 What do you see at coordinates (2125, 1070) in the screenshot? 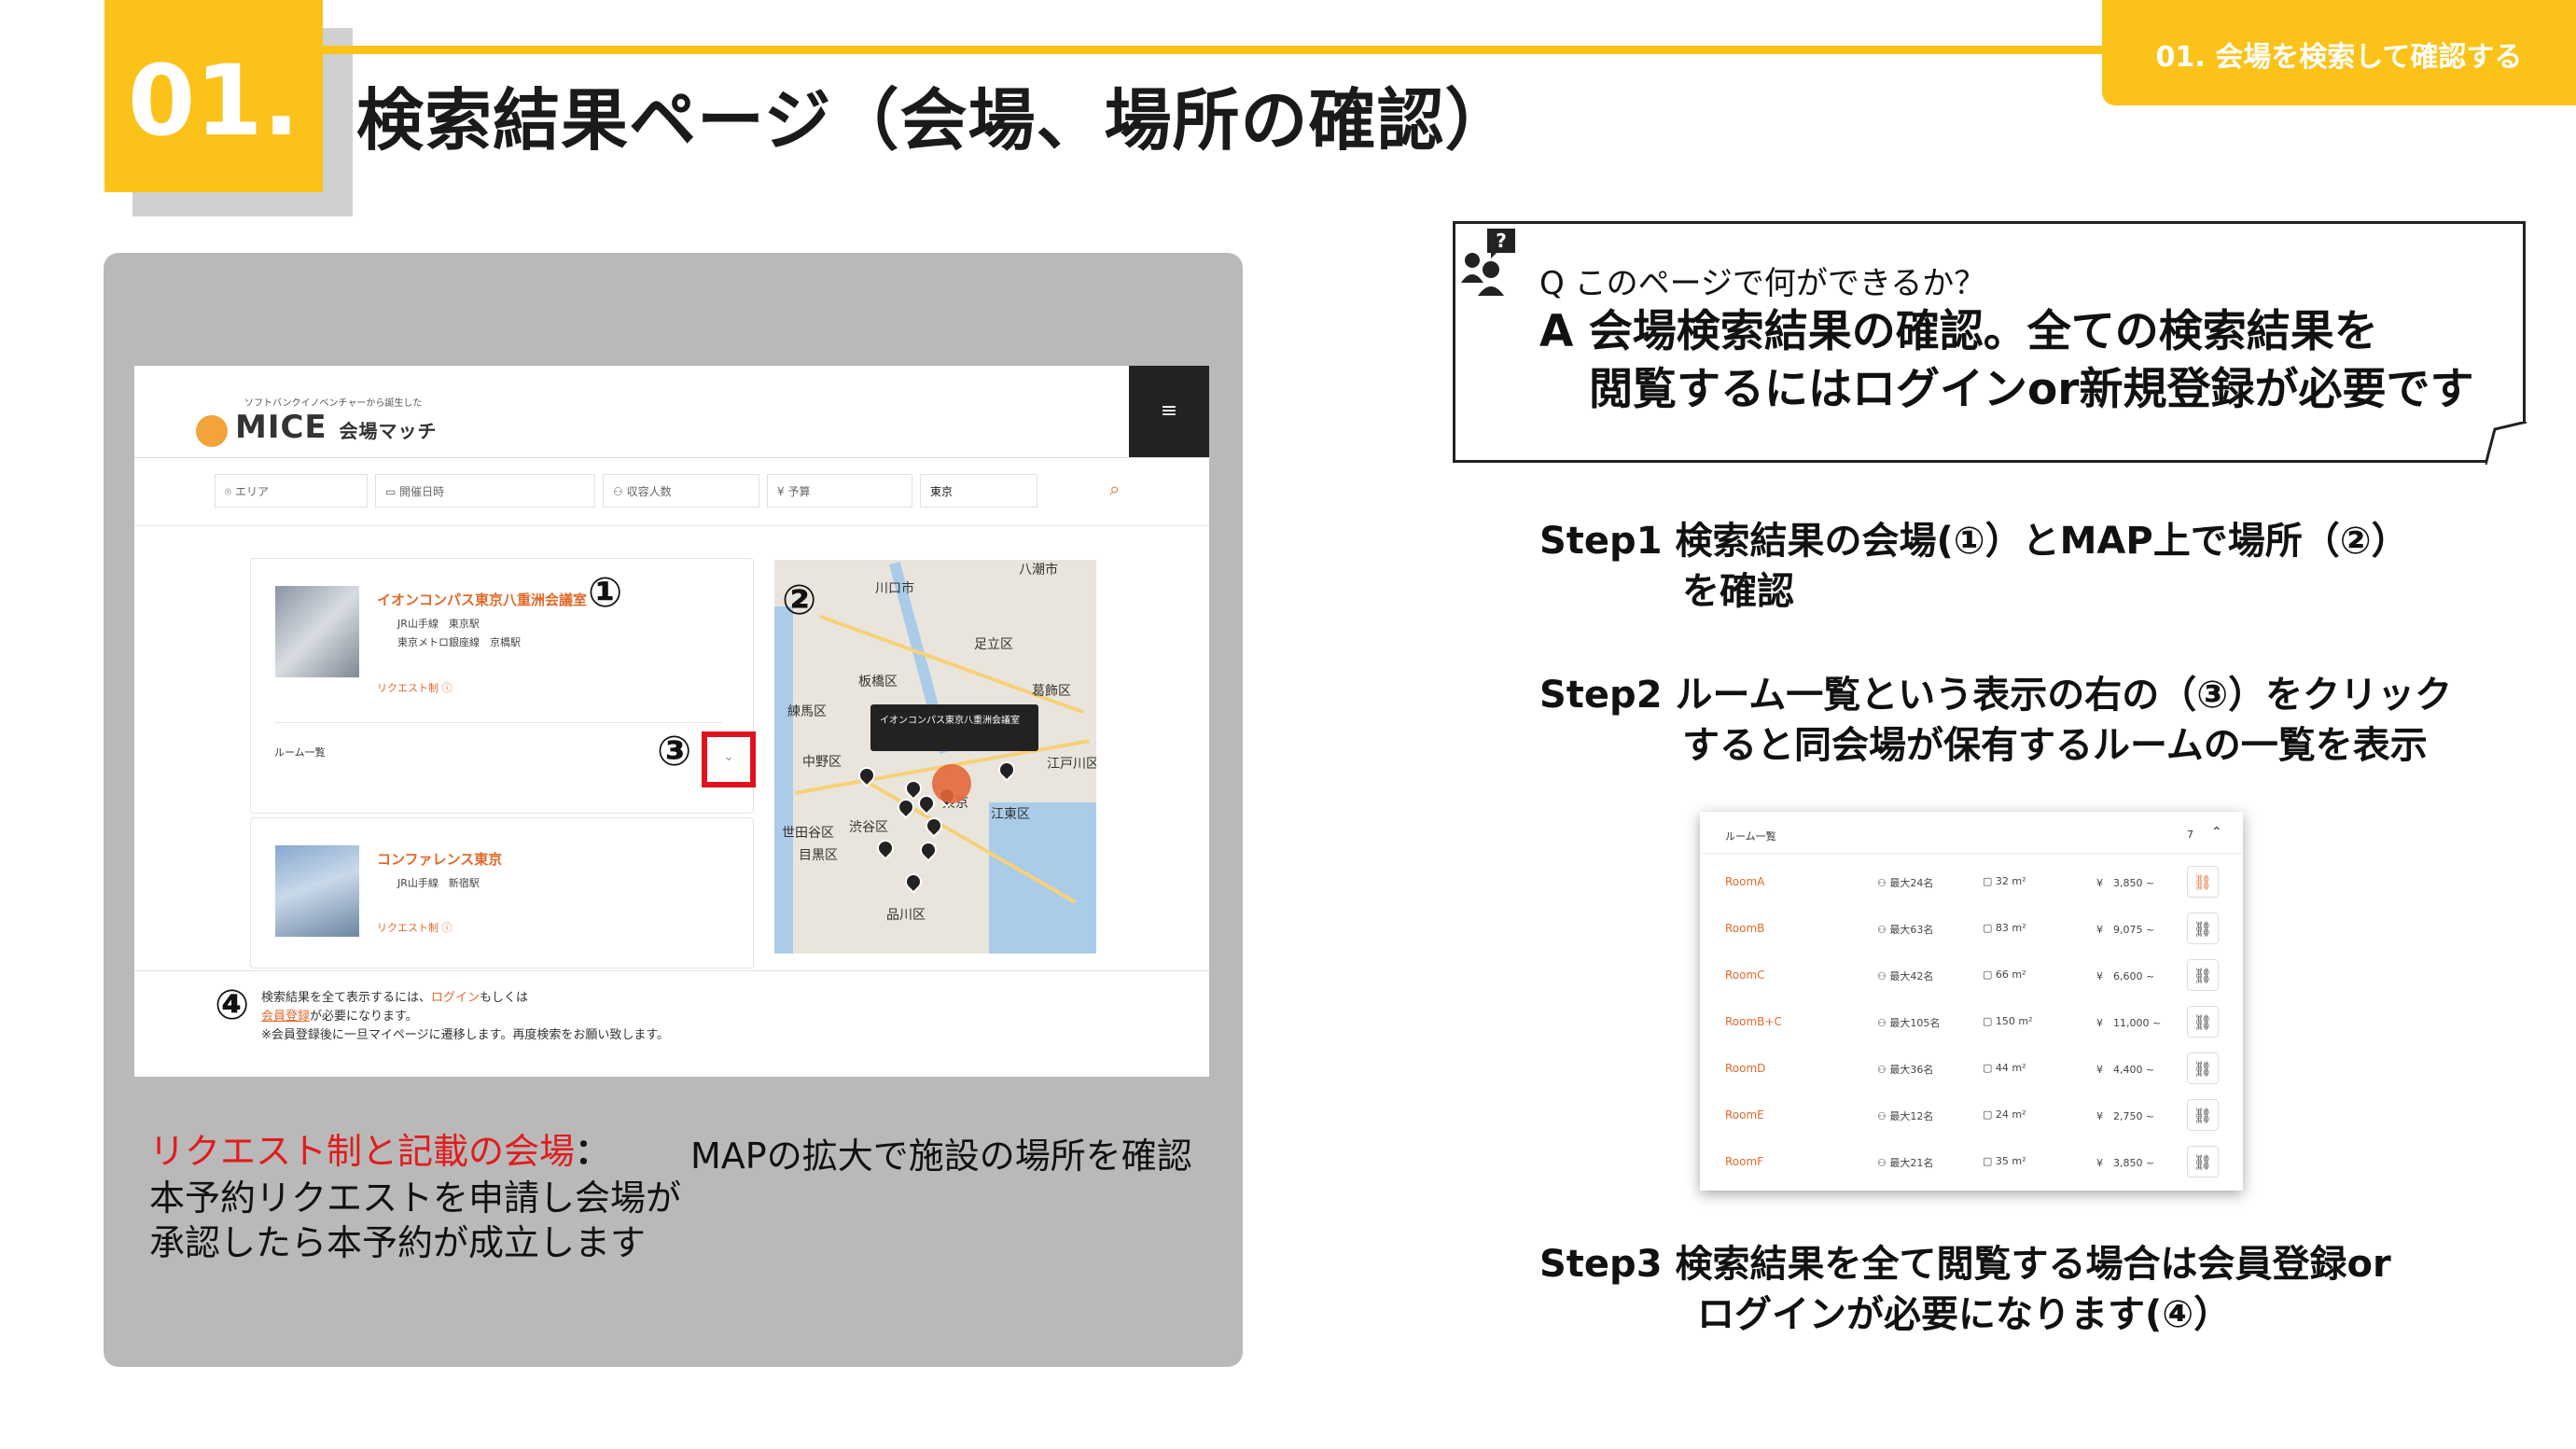
I see `room-price: ¥ 4,400 ~` at bounding box center [2125, 1070].